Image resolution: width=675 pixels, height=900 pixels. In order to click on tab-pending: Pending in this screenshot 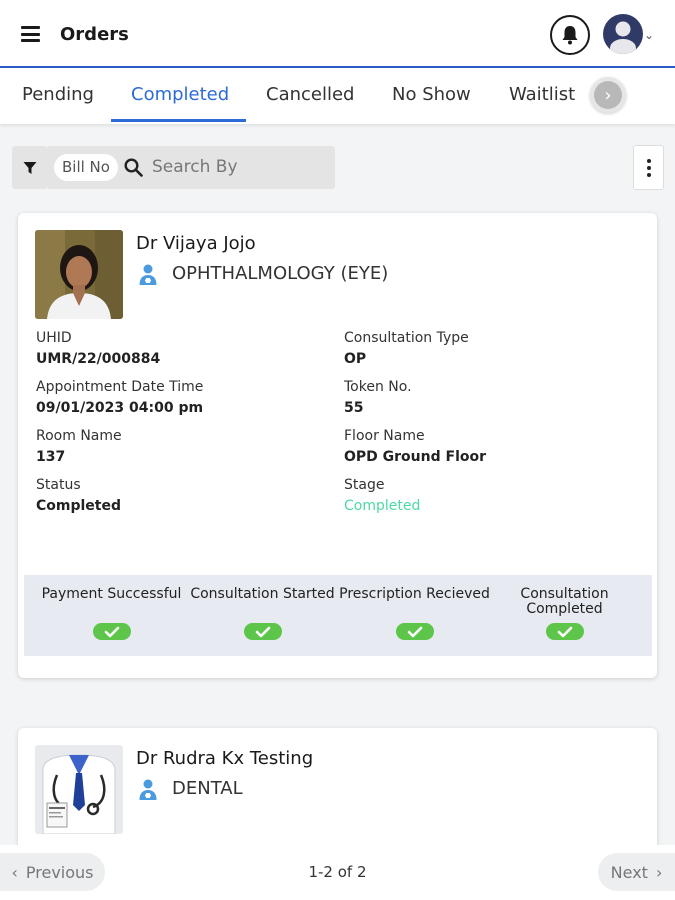, I will do `click(58, 94)`.